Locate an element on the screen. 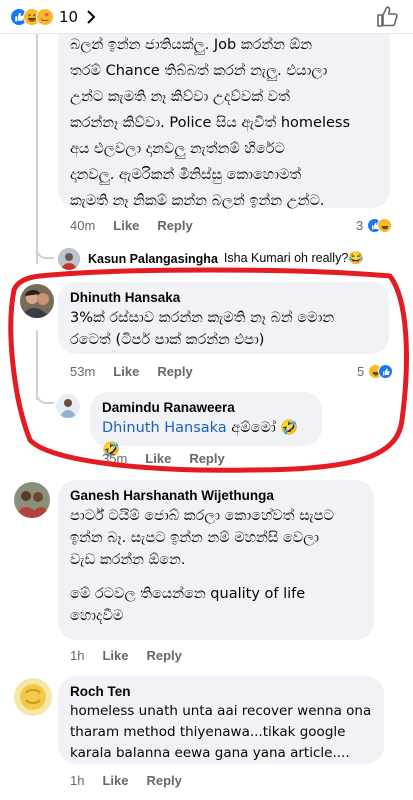 The height and width of the screenshot is (800, 413). haha-icon is located at coordinates (385, 225).